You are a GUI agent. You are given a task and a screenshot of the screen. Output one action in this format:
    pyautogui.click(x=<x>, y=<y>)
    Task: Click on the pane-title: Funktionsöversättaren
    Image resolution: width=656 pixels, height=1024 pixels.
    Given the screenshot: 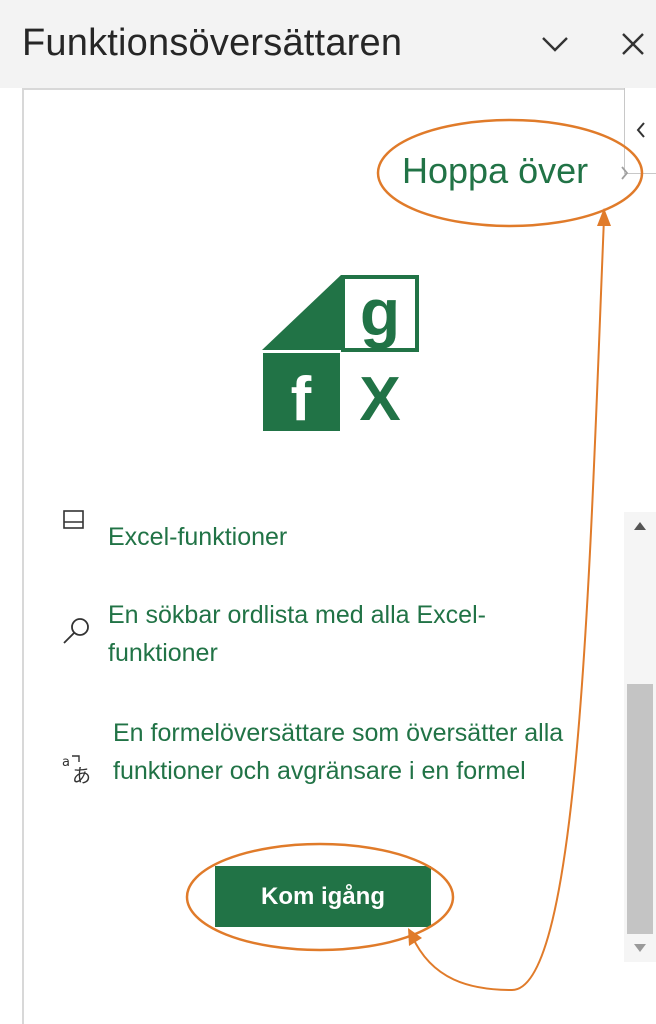 What is the action you would take?
    pyautogui.click(x=212, y=43)
    